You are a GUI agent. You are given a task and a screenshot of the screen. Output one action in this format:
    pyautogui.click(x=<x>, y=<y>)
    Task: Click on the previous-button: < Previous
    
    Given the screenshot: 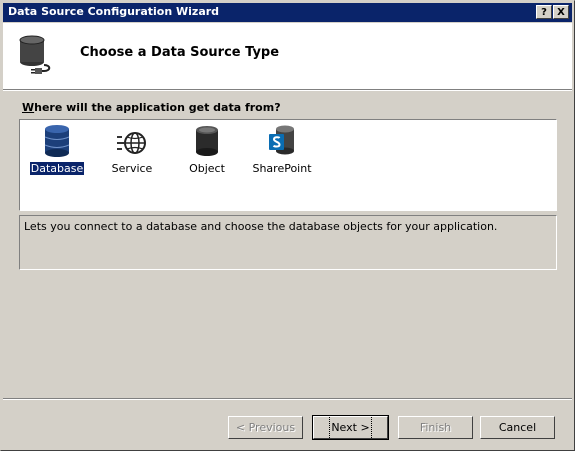 What is the action you would take?
    pyautogui.click(x=265, y=427)
    